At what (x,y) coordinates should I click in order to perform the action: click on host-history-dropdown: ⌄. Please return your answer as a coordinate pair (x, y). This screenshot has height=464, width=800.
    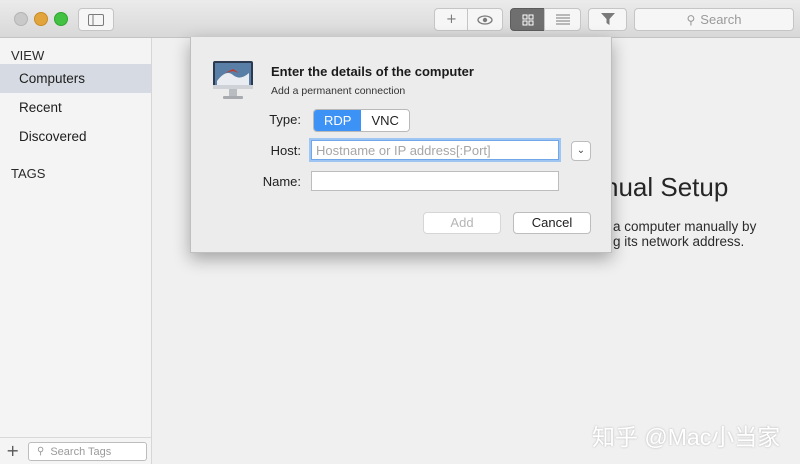
    Looking at the image, I should click on (581, 151).